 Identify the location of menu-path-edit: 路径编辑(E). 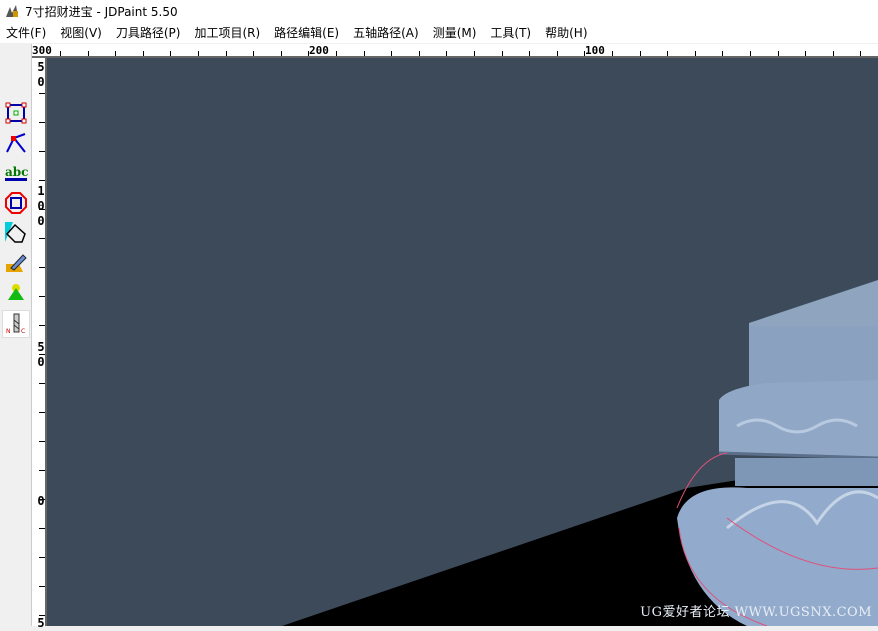
(306, 32).